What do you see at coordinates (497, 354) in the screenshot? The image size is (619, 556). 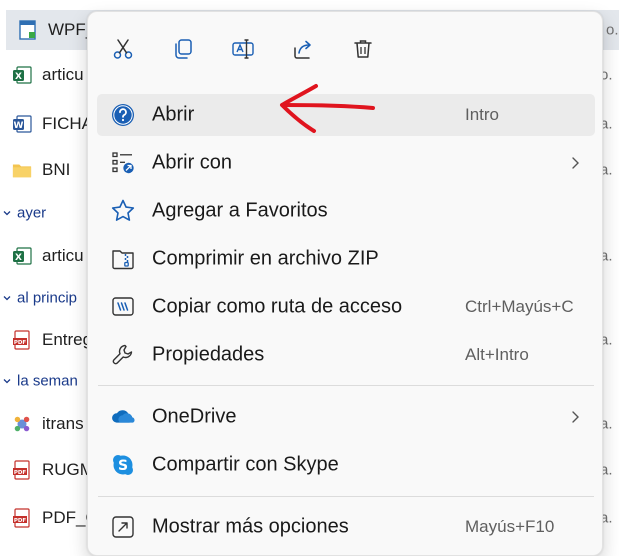 I see `menu-item-shortcut: Alt+Intro` at bounding box center [497, 354].